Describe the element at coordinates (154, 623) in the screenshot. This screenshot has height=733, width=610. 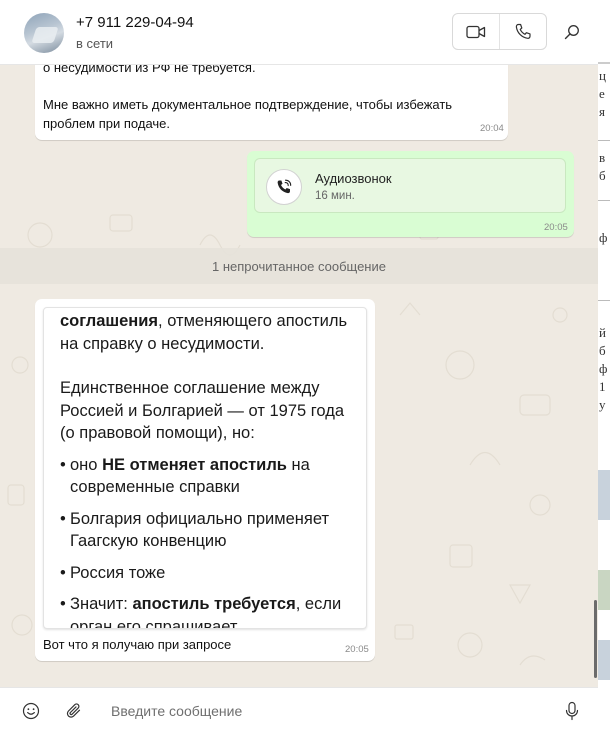
I see `image-text-span: орган его спрашивает` at that location.